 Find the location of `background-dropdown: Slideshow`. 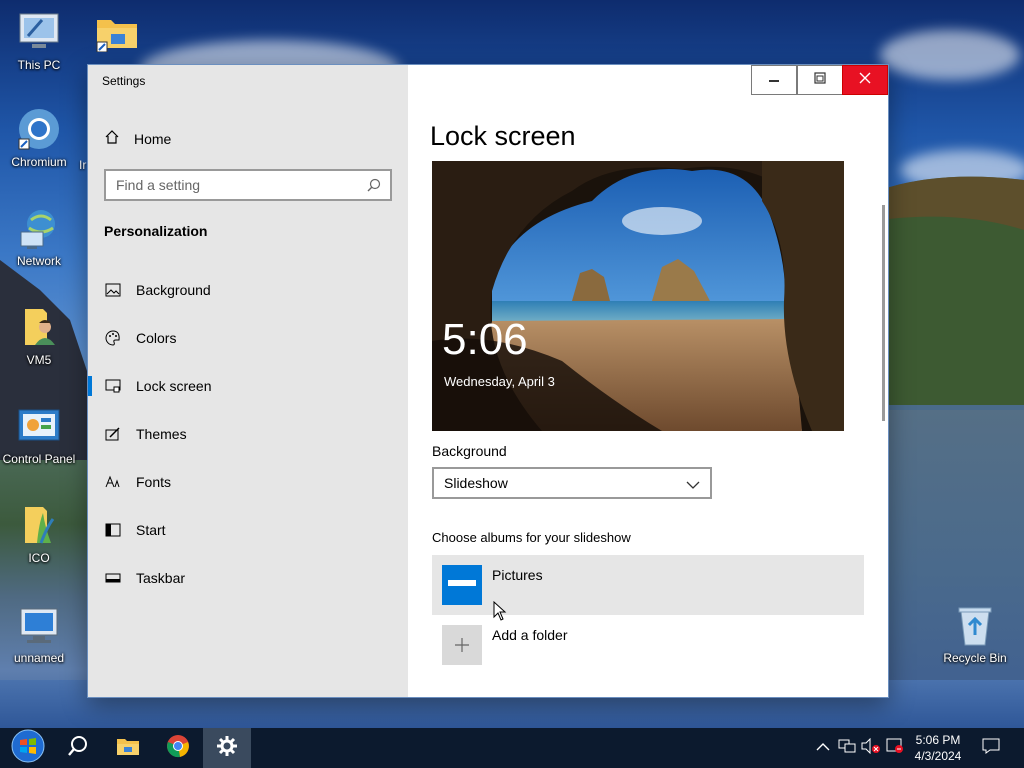

background-dropdown: Slideshow is located at coordinates (572, 483).